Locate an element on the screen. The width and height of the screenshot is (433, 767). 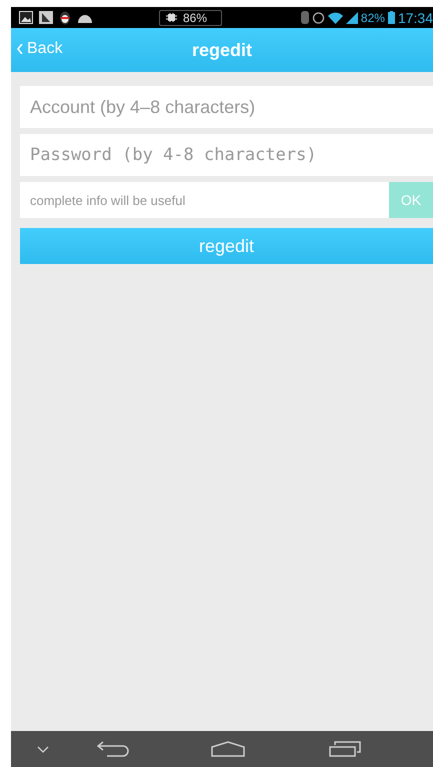
clock-time: 17:34 is located at coordinates (415, 18).